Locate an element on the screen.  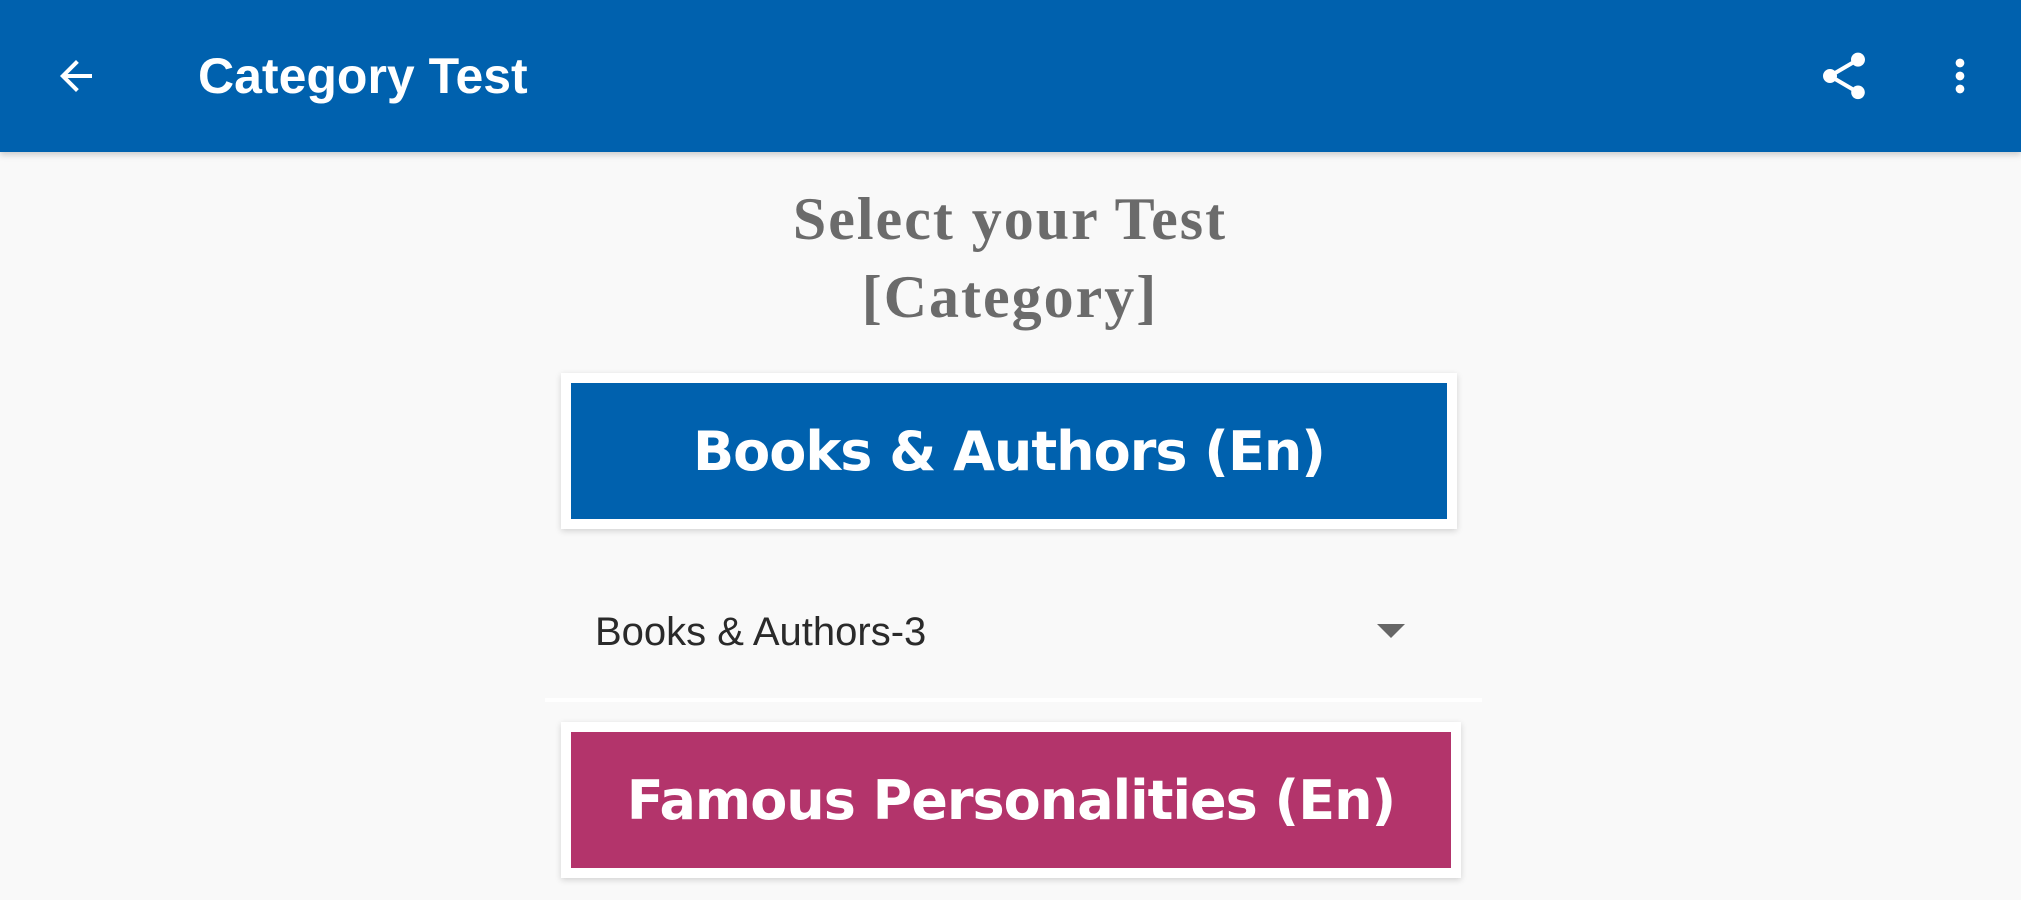
arrow-back-icon is located at coordinates (76, 76).